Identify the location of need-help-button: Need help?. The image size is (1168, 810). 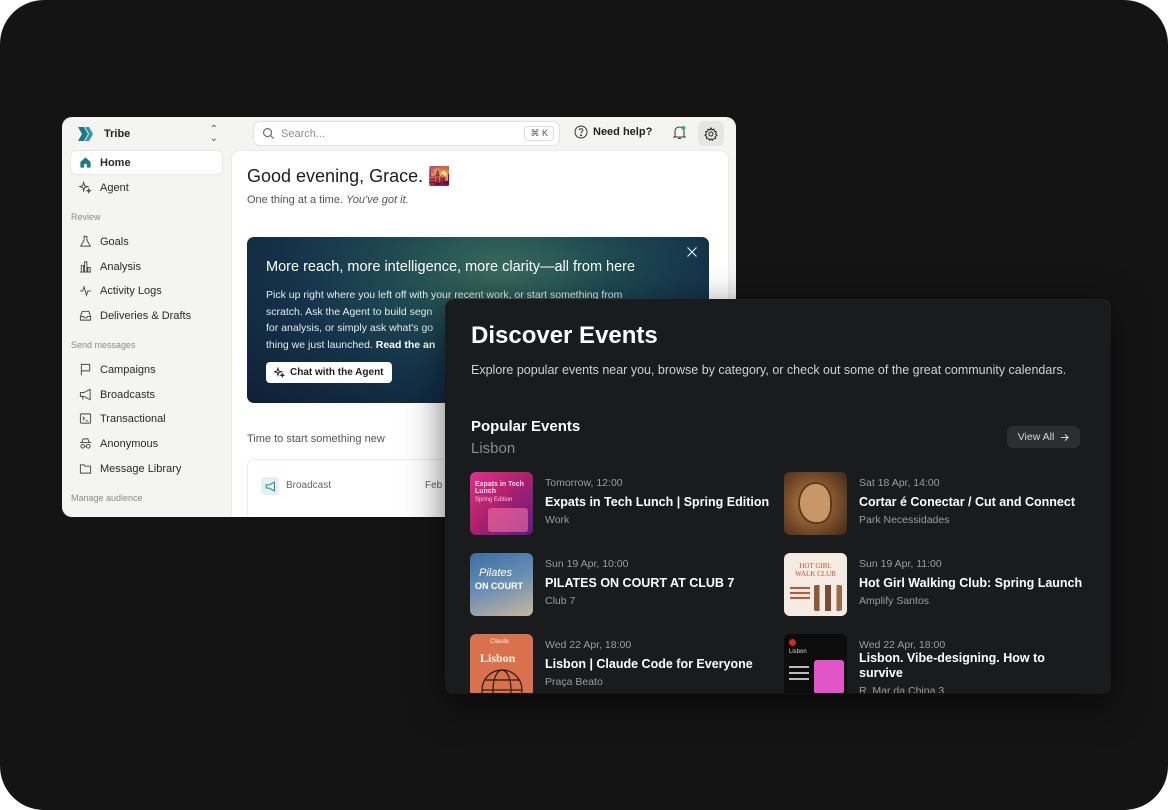
(613, 132).